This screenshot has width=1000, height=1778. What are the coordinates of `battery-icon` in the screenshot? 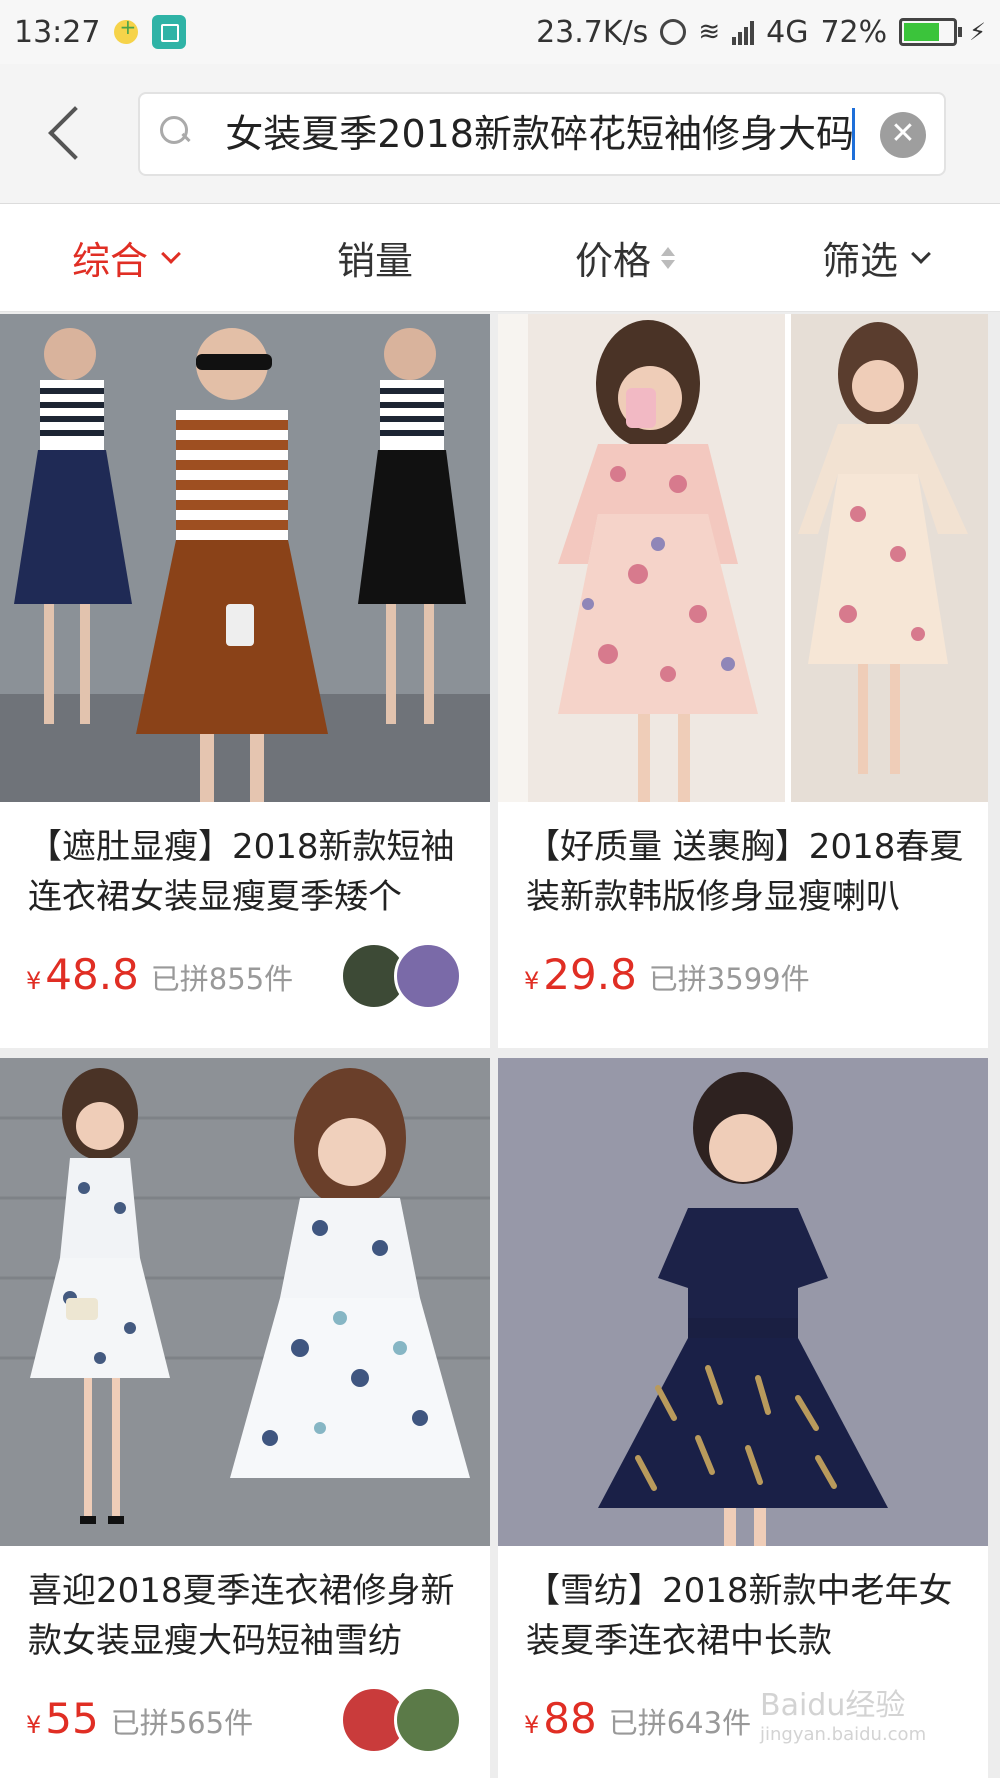 It's located at (931, 32).